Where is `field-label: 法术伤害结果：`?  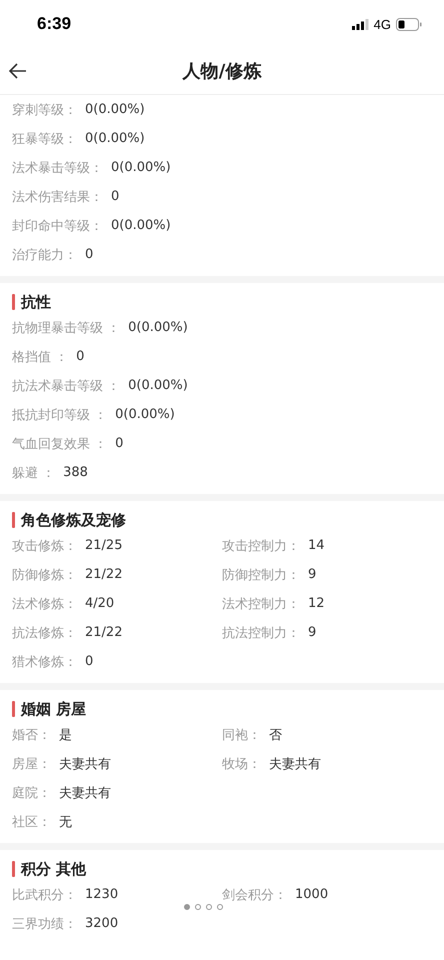
field-label: 法术伤害结果： is located at coordinates (57, 197).